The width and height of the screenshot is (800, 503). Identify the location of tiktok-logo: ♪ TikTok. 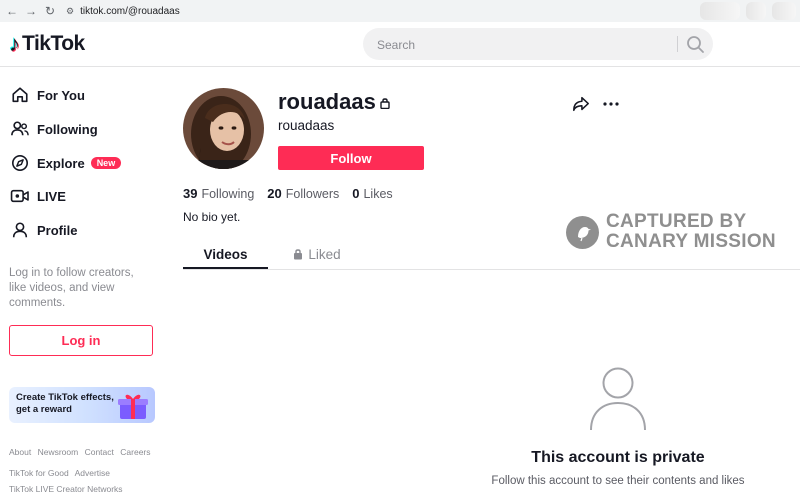
(47, 44).